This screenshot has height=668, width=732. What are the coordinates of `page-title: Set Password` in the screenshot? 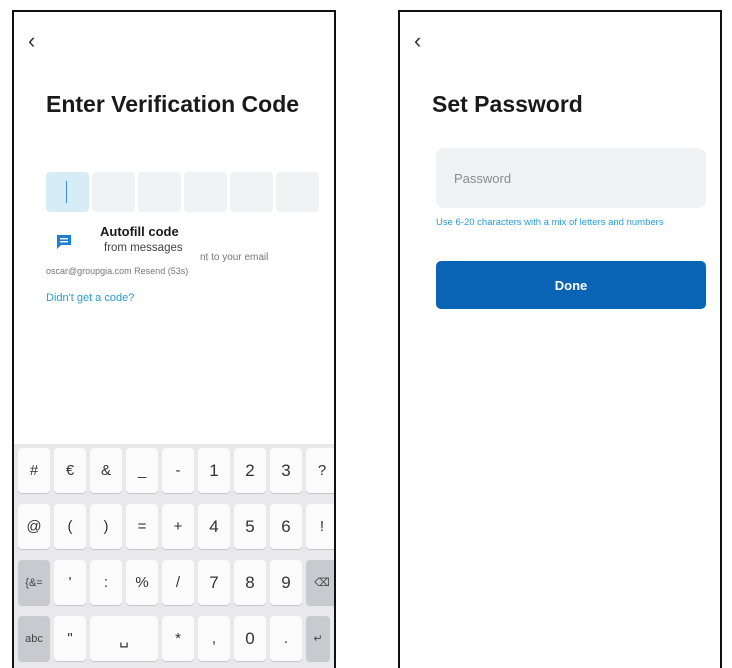 It's located at (507, 104).